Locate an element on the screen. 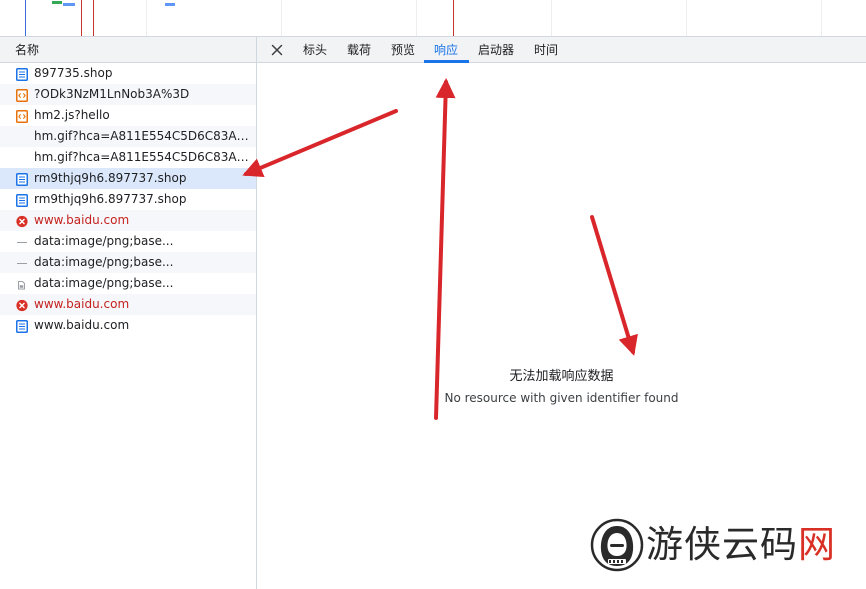 The image size is (866, 589). watermark-text: 游侠云码网 is located at coordinates (741, 545).